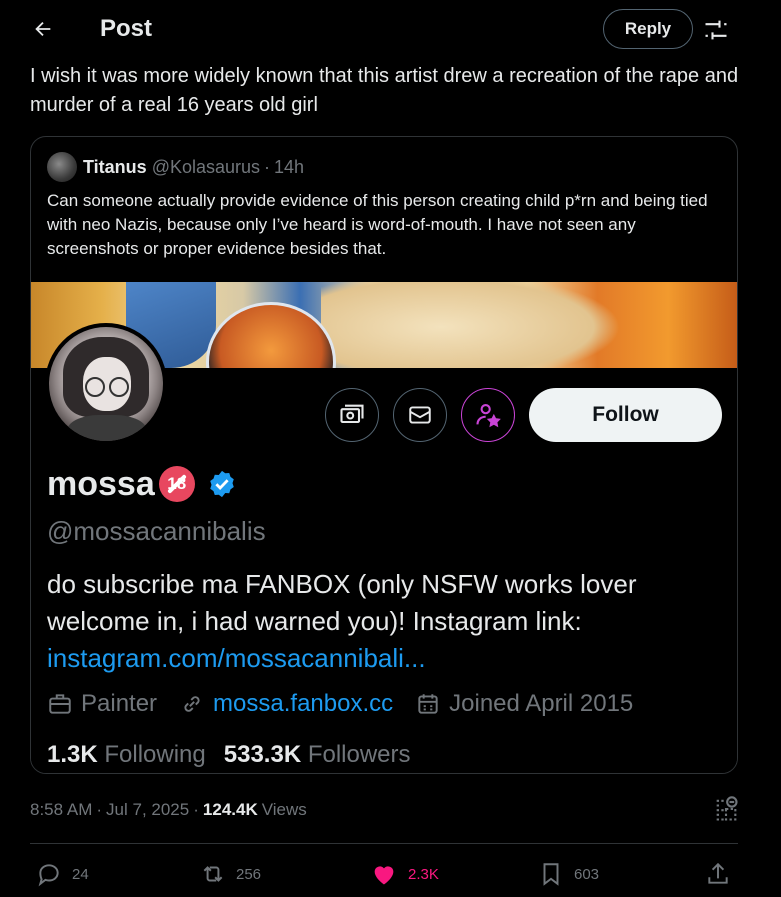  I want to click on nsfw-badge-text: 18, so click(177, 483).